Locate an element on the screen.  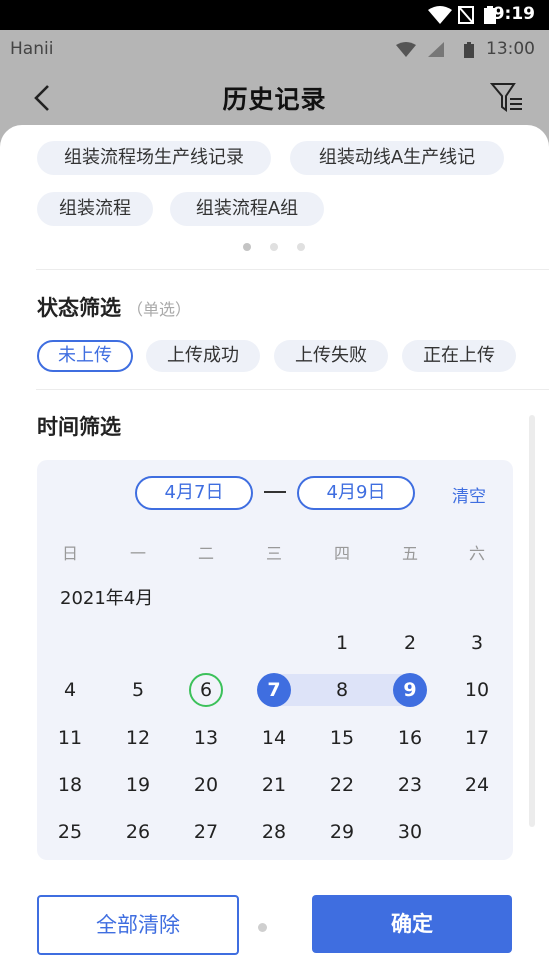
filter-icon is located at coordinates (508, 98).